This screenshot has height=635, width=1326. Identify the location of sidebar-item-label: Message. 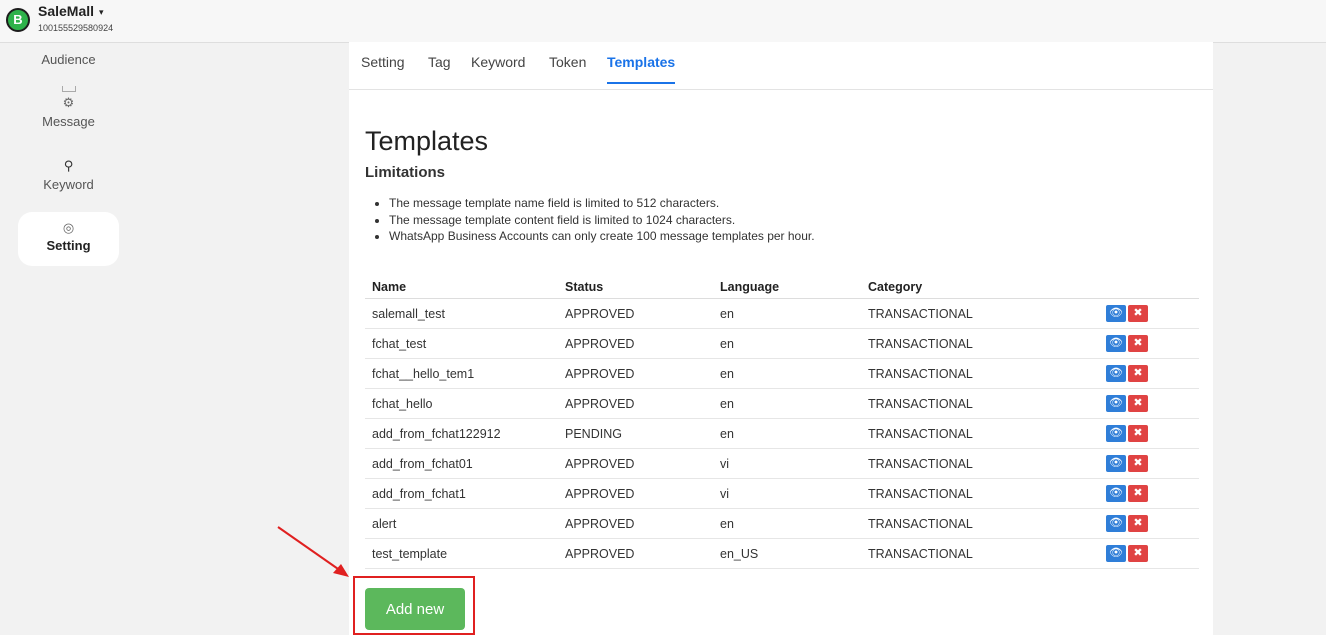
(68, 121).